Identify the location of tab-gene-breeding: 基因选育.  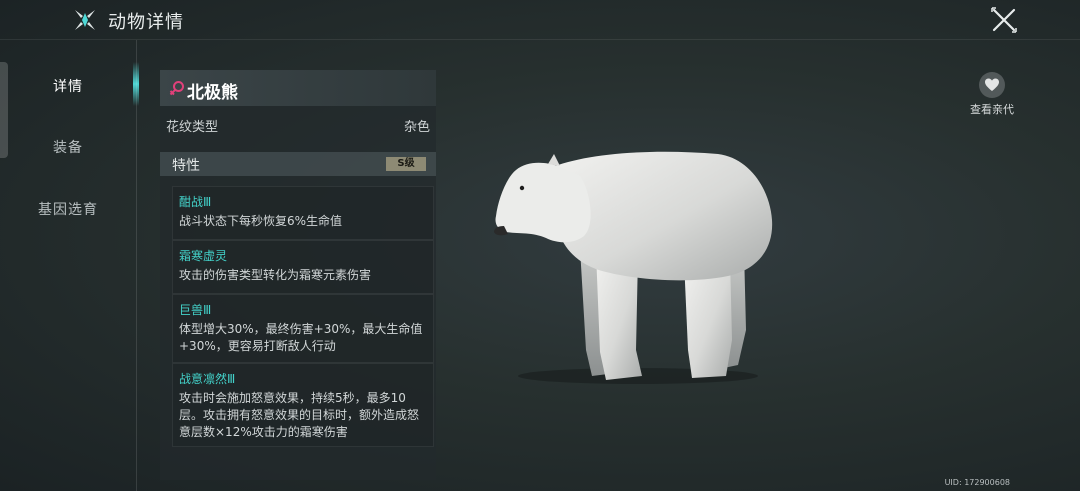
(68, 209).